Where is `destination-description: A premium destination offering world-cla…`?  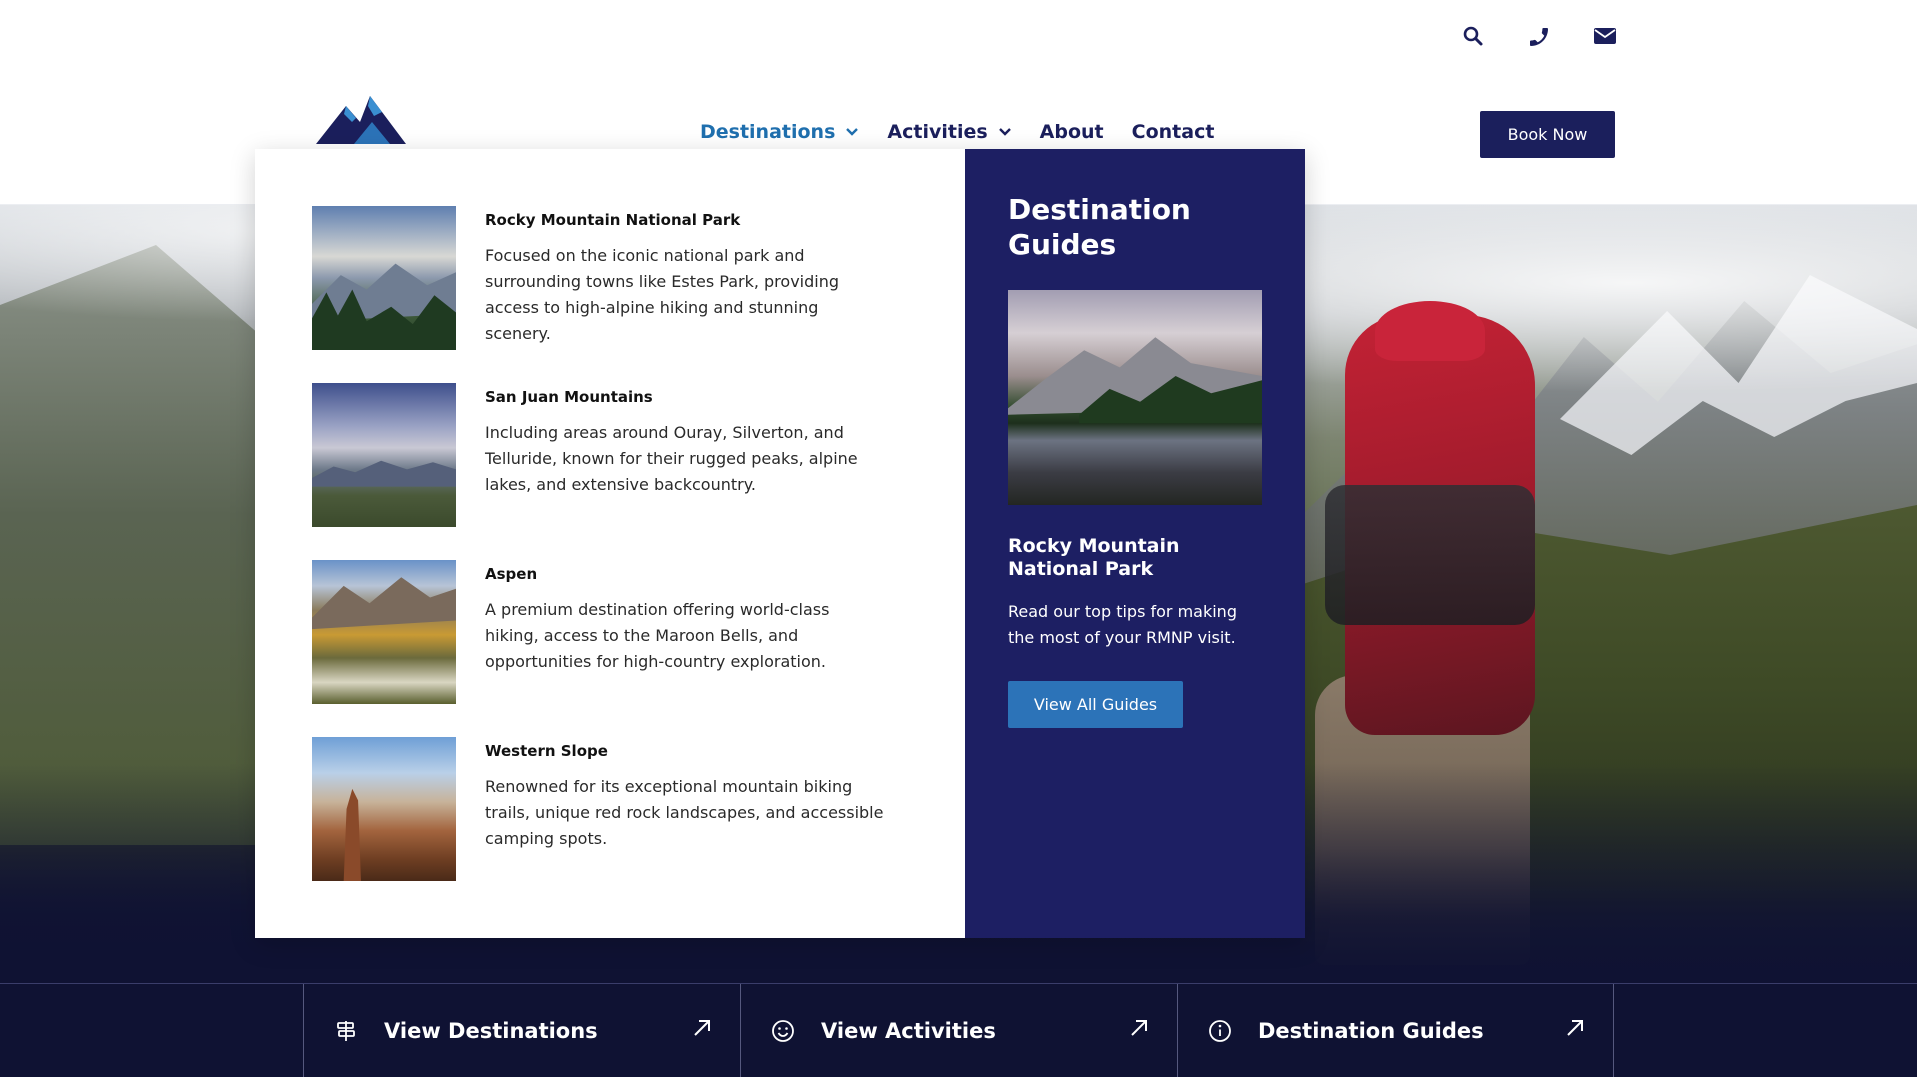 destination-description: A premium destination offering world-cla… is located at coordinates (657, 635).